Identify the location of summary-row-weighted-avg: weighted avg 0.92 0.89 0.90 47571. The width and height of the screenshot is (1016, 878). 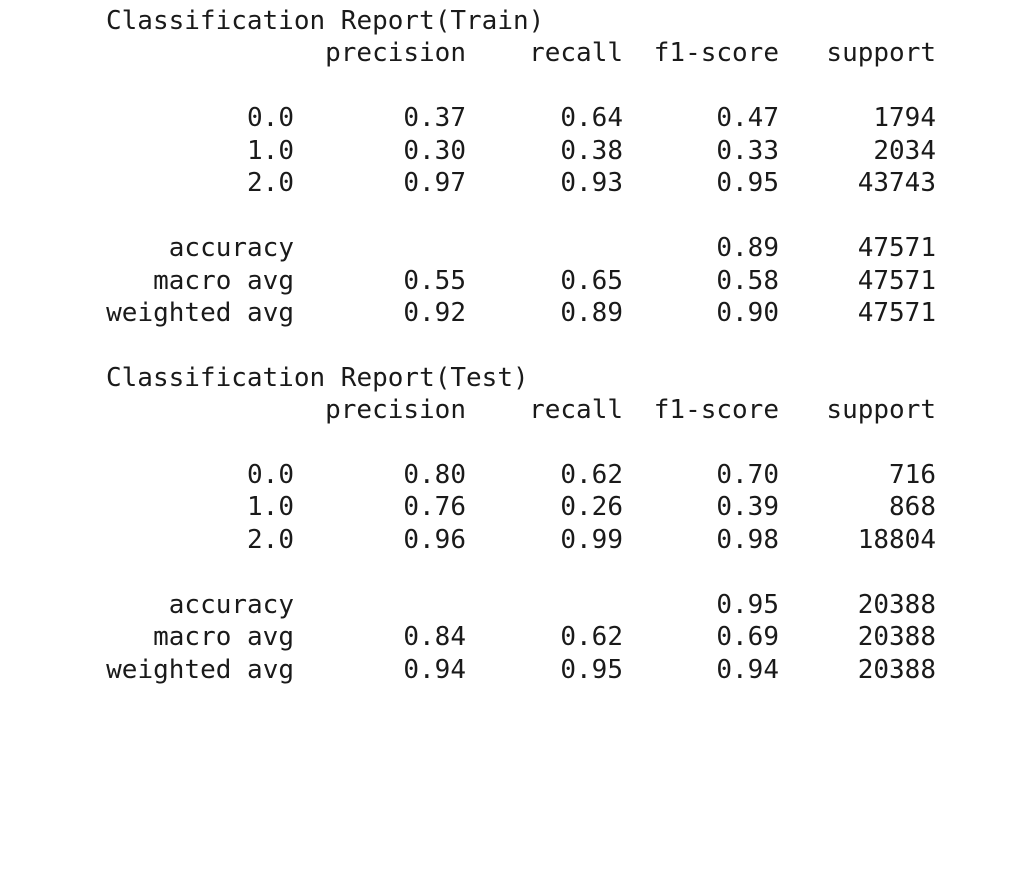
(508, 313).